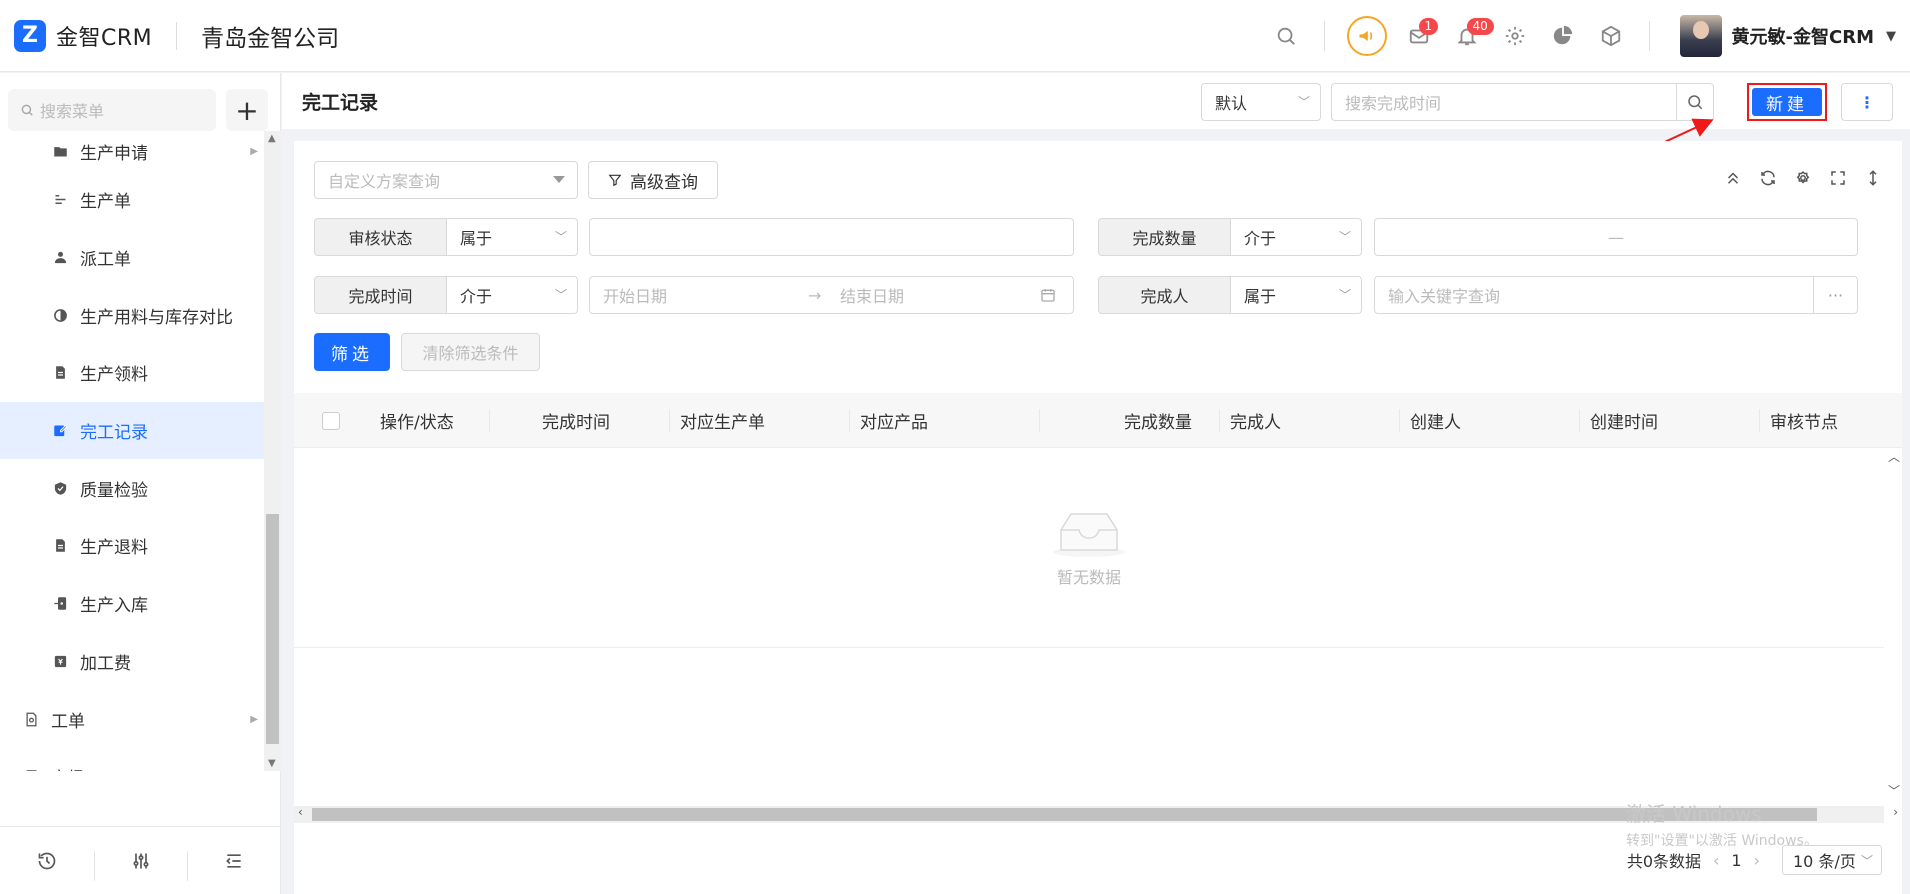 The image size is (1910, 894). What do you see at coordinates (435, 420) in the screenshot?
I see `column-header: 操作/状态` at bounding box center [435, 420].